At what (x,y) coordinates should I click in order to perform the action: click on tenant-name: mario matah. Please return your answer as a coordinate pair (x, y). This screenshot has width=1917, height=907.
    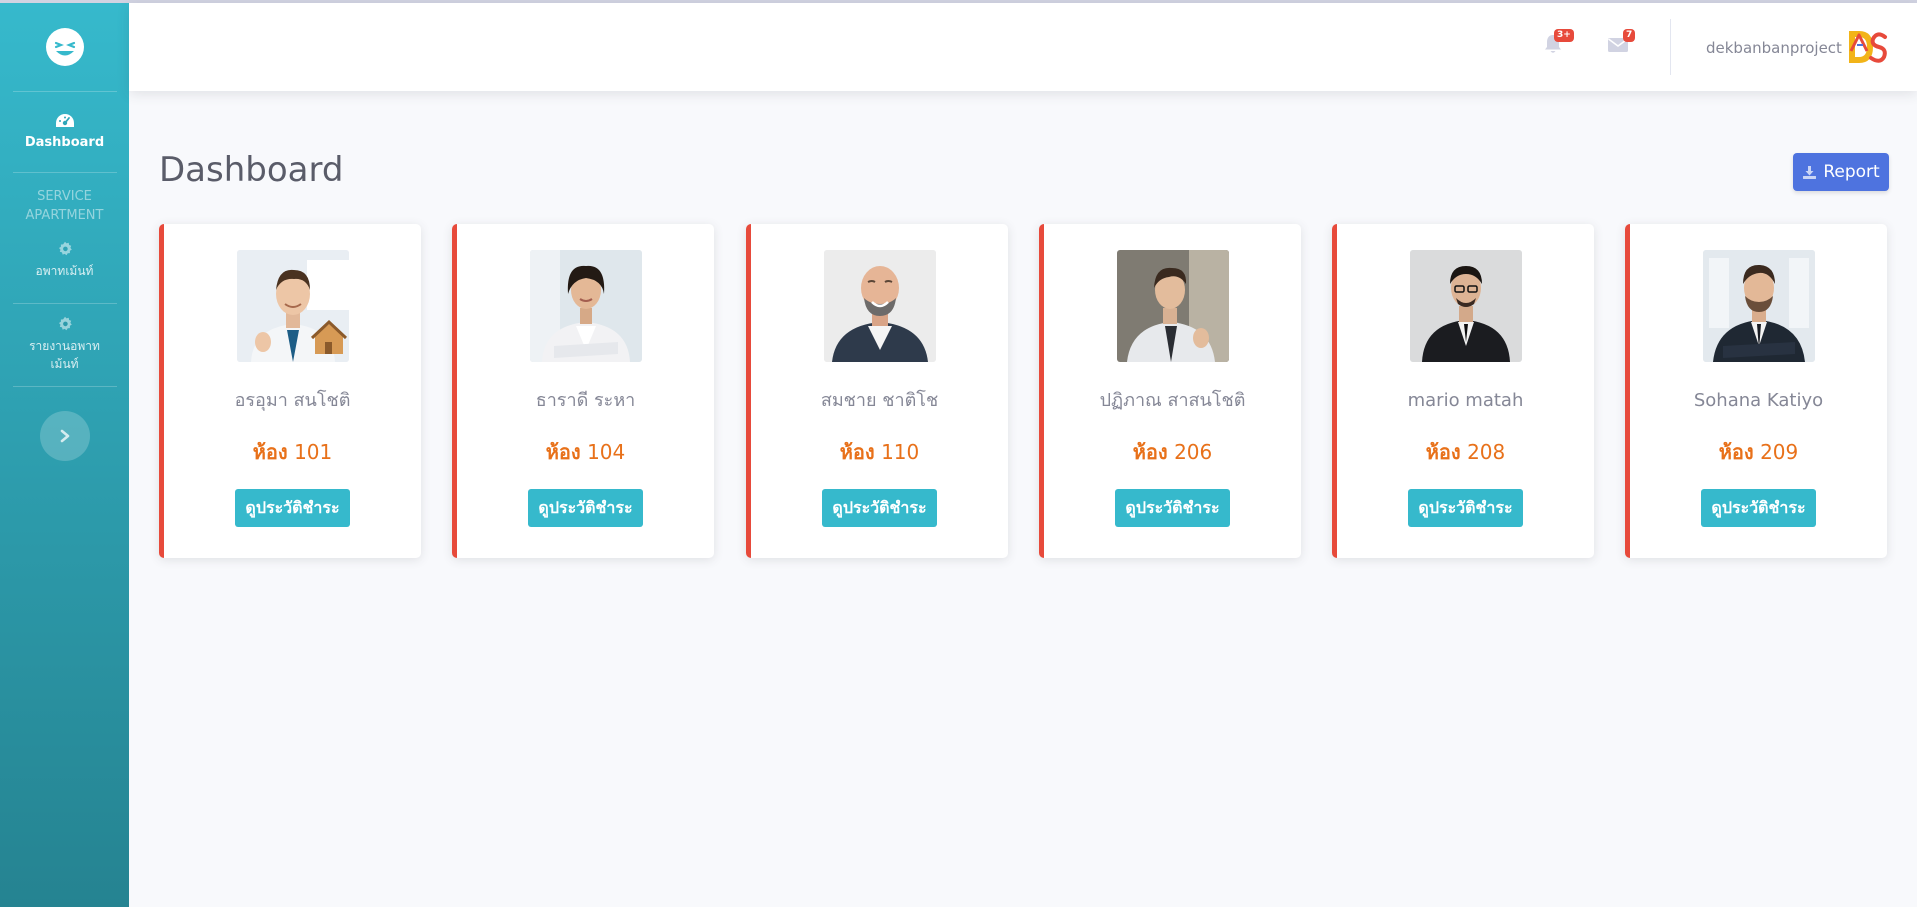
    Looking at the image, I should click on (1465, 400).